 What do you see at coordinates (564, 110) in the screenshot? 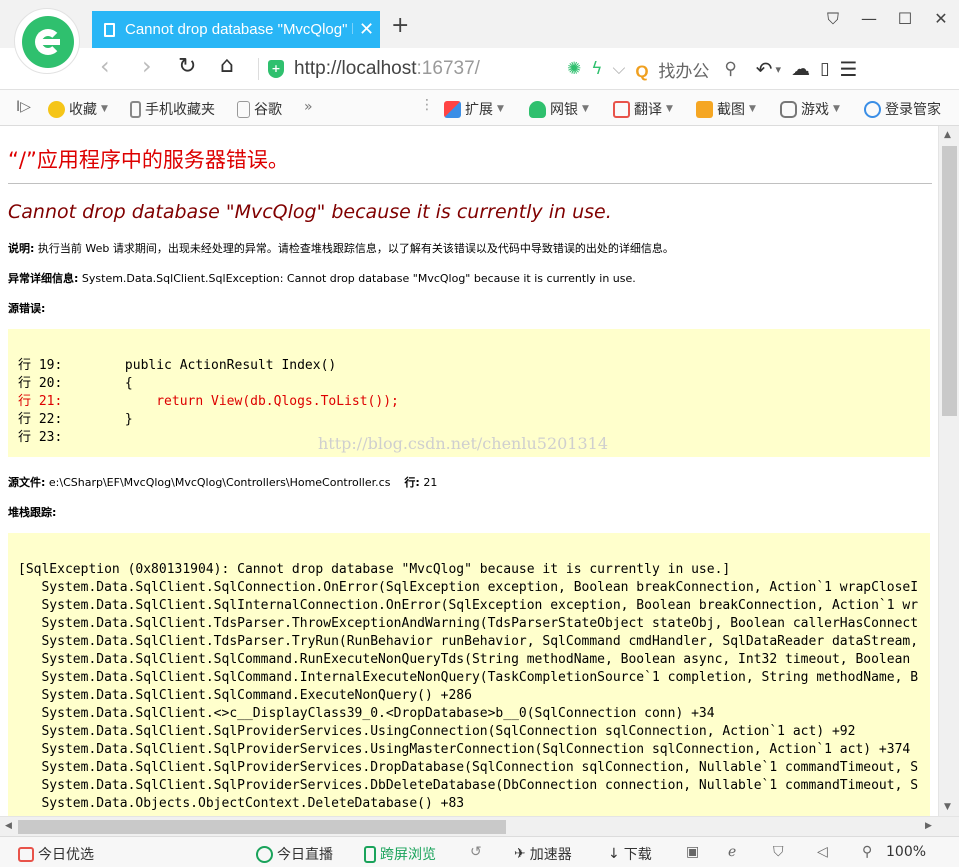
I see `bank-label: 网银` at bounding box center [564, 110].